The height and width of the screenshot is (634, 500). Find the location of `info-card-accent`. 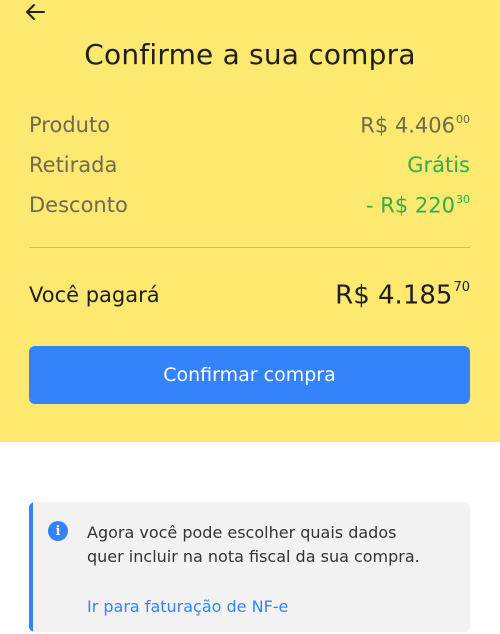

info-card-accent is located at coordinates (31, 567).